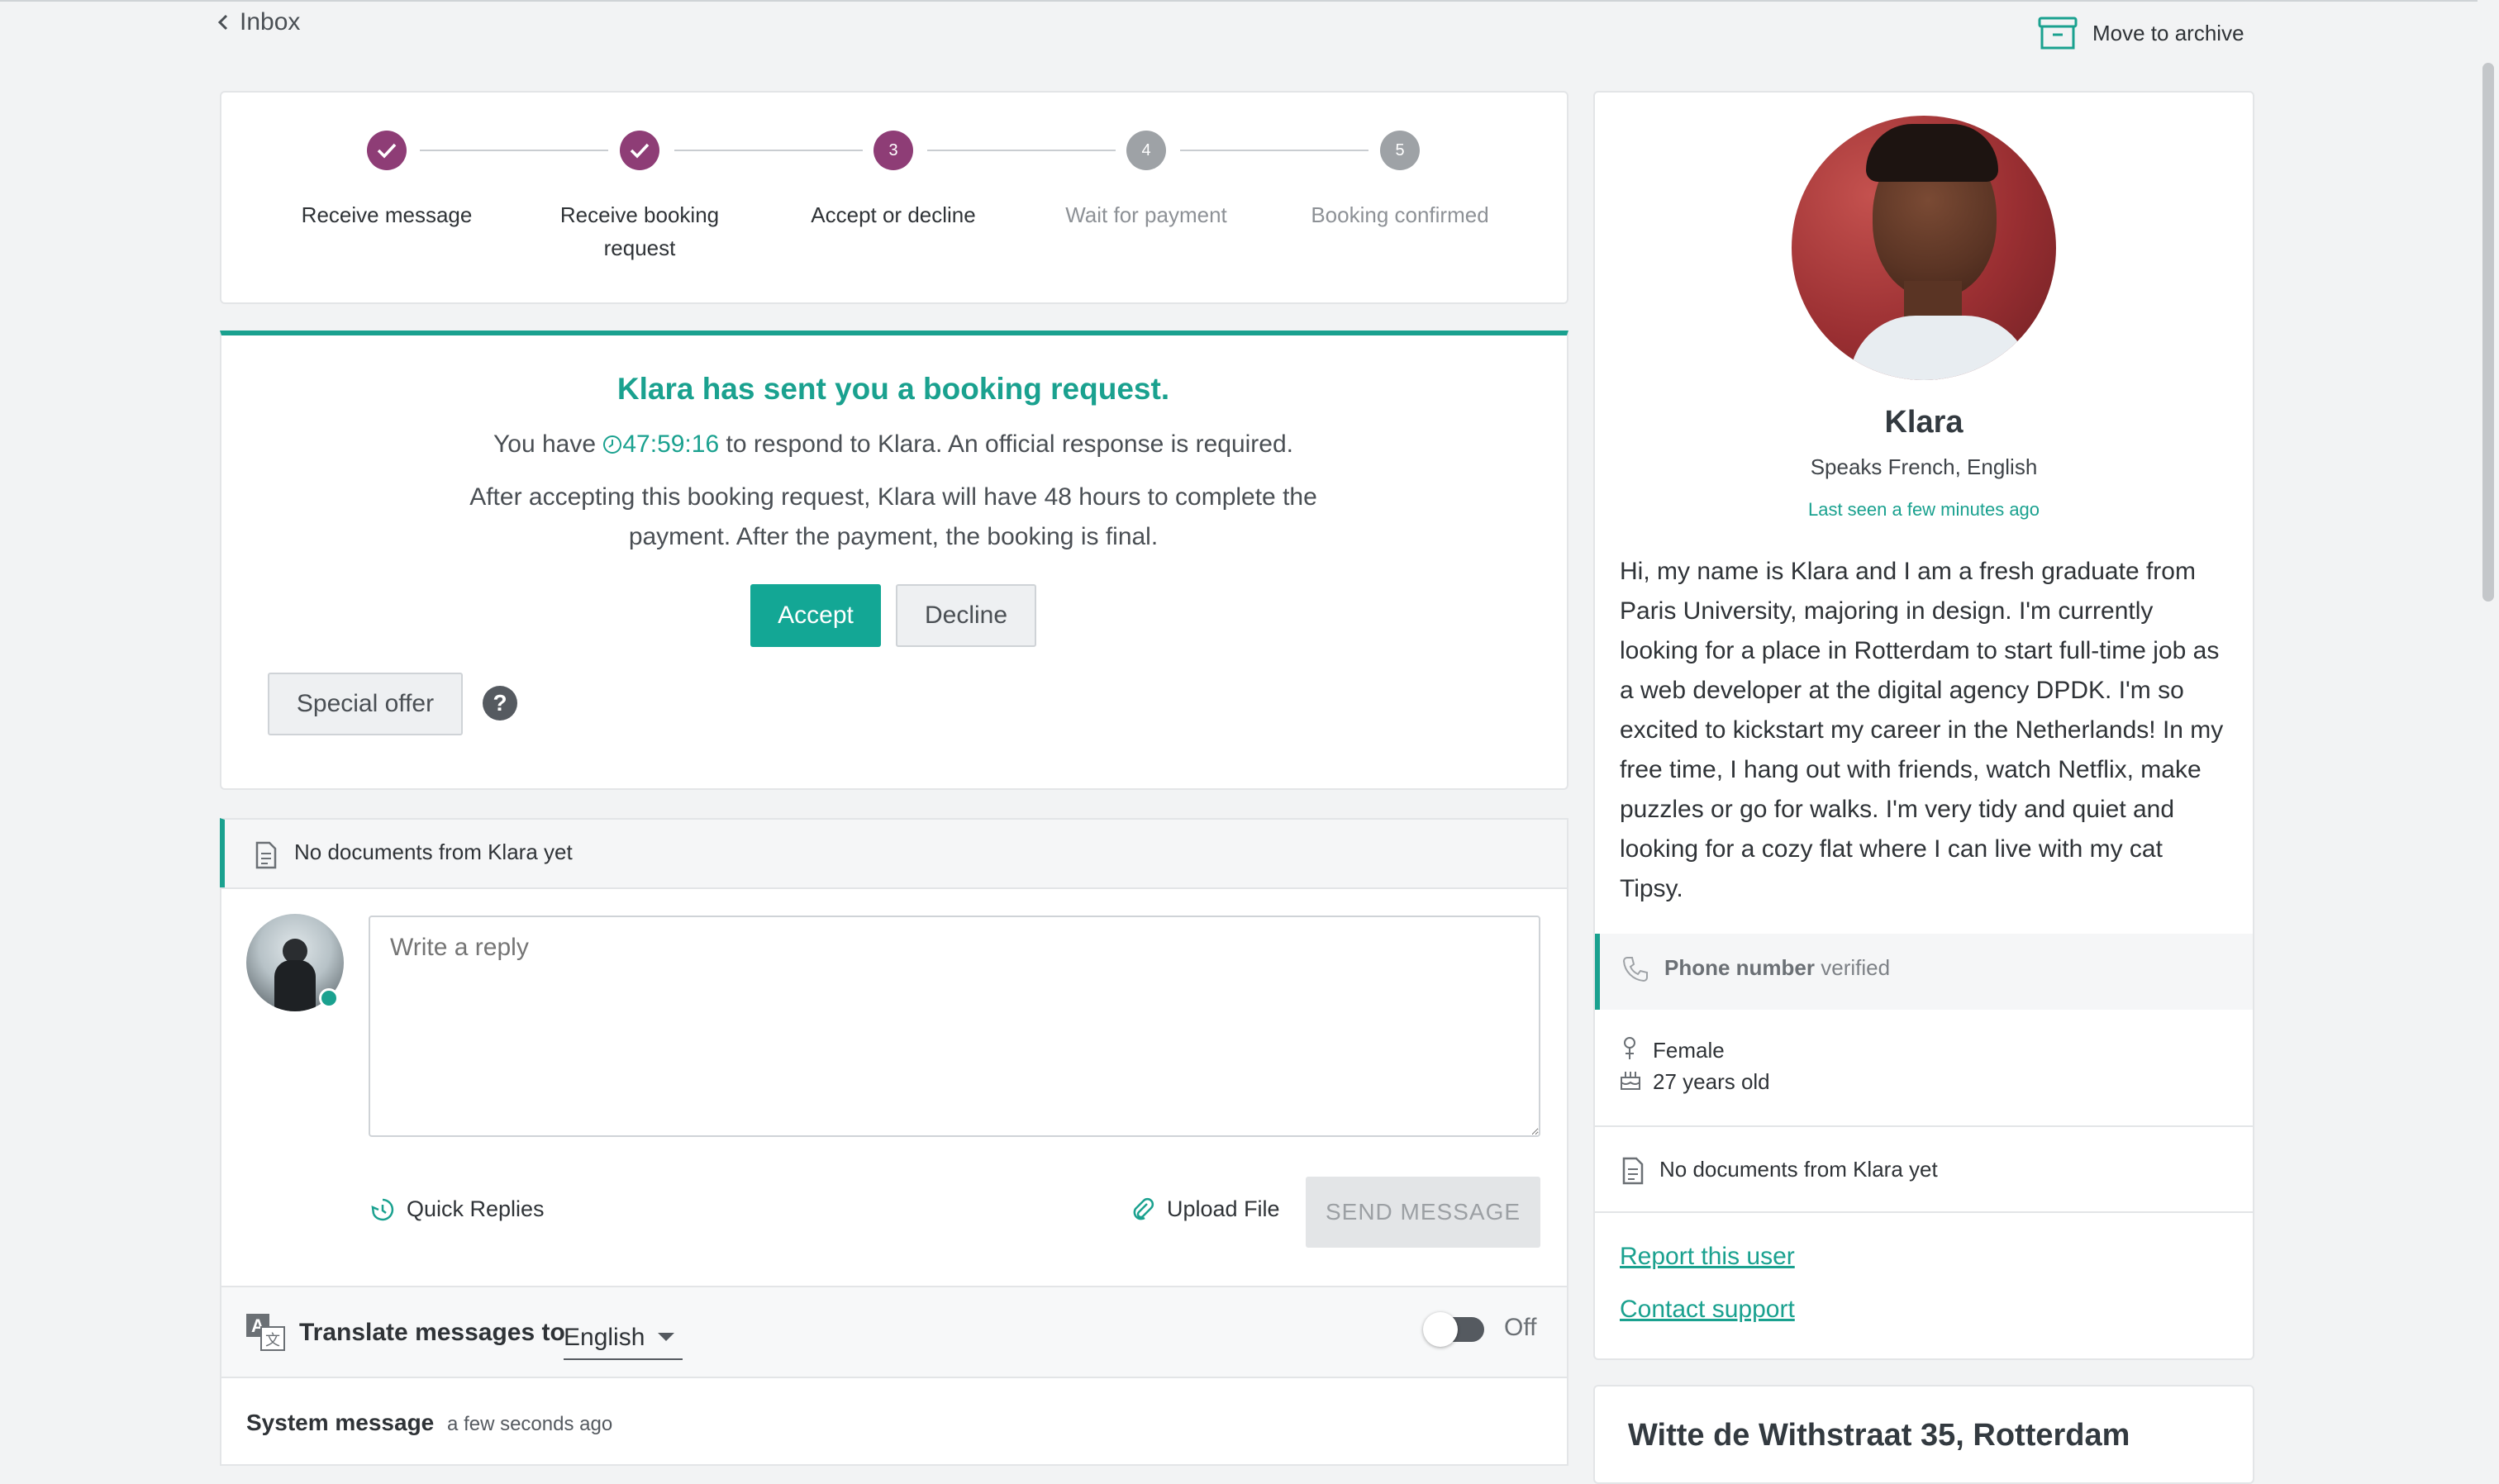  I want to click on quick-reply-icon, so click(382, 1209).